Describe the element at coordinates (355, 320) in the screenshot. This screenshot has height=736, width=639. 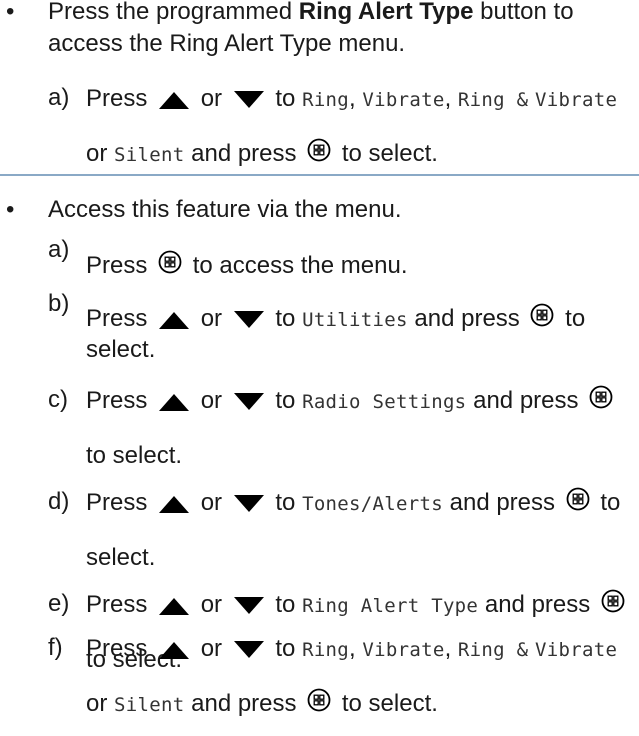
I see `menu-utilities: Utilities` at that location.